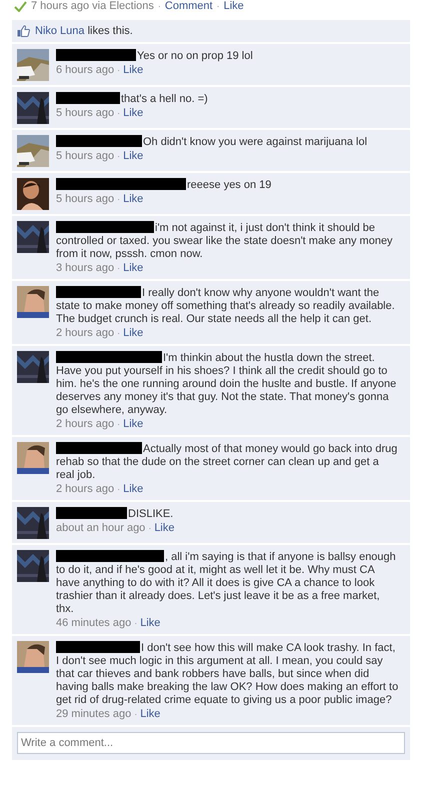 The image size is (423, 795). What do you see at coordinates (225, 241) in the screenshot?
I see `comment-text: i'm not against it, i just don't think it should be controlled or taxed. you swear like the state doesn't make any money from it now, psssh. cmon now.` at bounding box center [225, 241].